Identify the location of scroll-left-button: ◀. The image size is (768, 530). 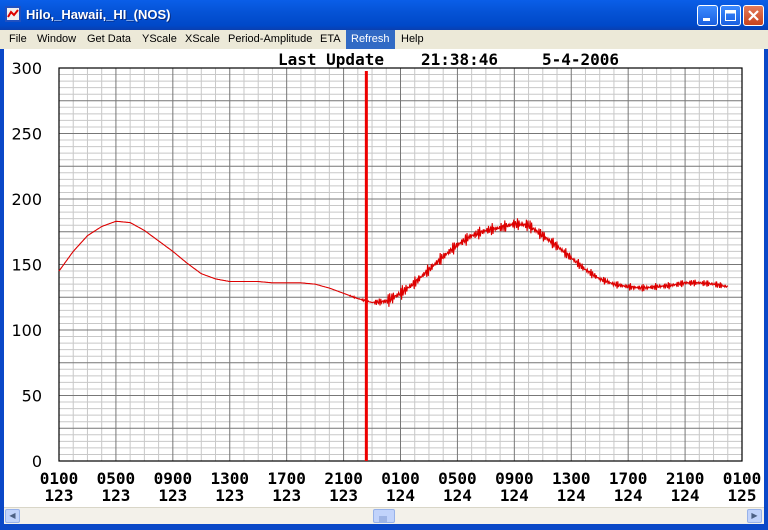
(12, 516).